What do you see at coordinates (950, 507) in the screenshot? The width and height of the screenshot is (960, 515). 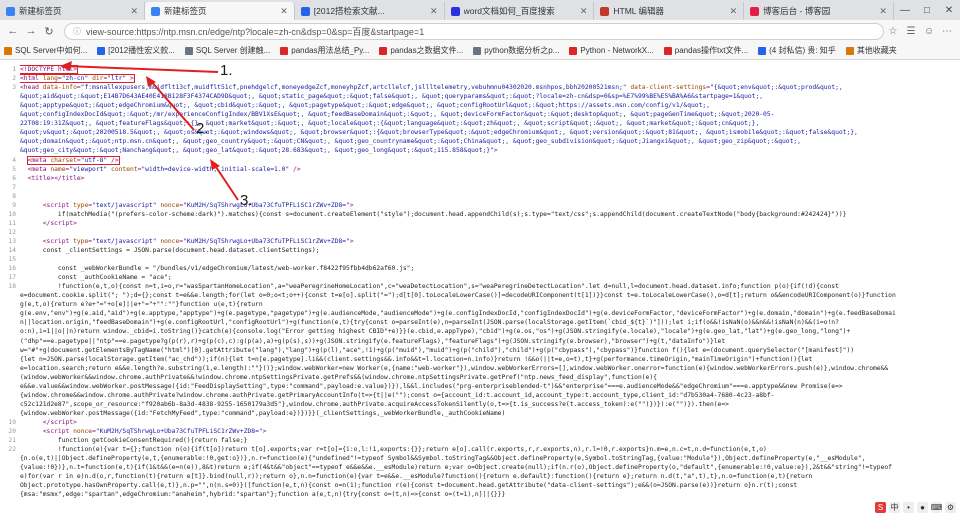 I see `settings-icon: ⚙` at bounding box center [950, 507].